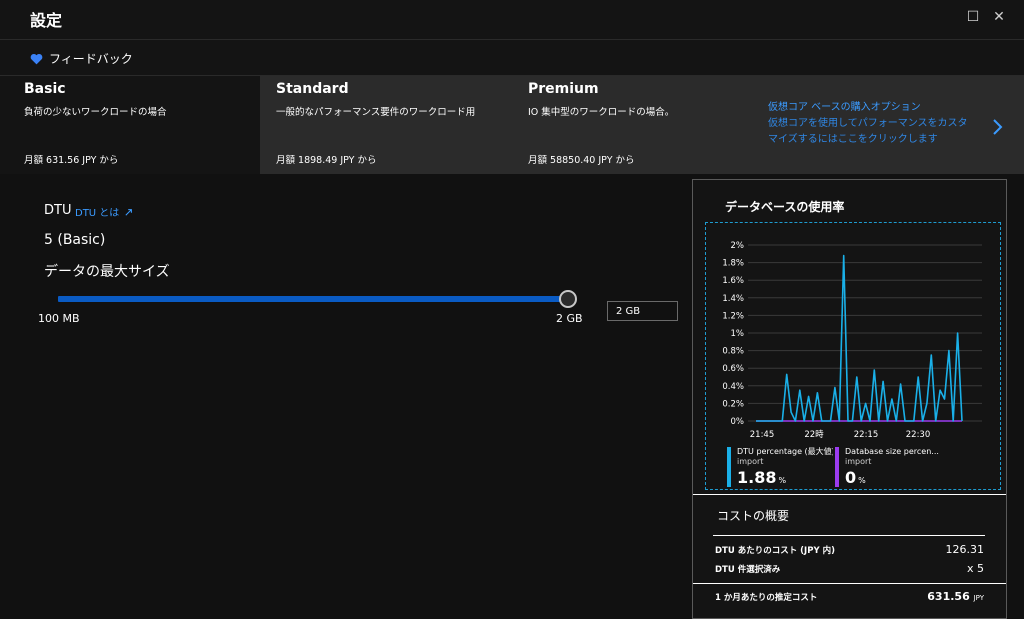 This screenshot has height=619, width=1024. Describe the element at coordinates (733, 387) in the screenshot. I see `y-tick-label: 0.4%` at that location.